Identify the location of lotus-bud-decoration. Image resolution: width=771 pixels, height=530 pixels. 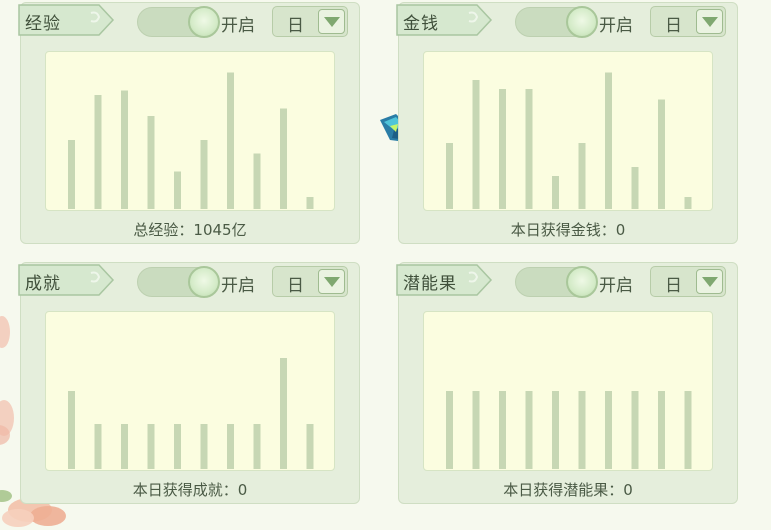
(5, 332).